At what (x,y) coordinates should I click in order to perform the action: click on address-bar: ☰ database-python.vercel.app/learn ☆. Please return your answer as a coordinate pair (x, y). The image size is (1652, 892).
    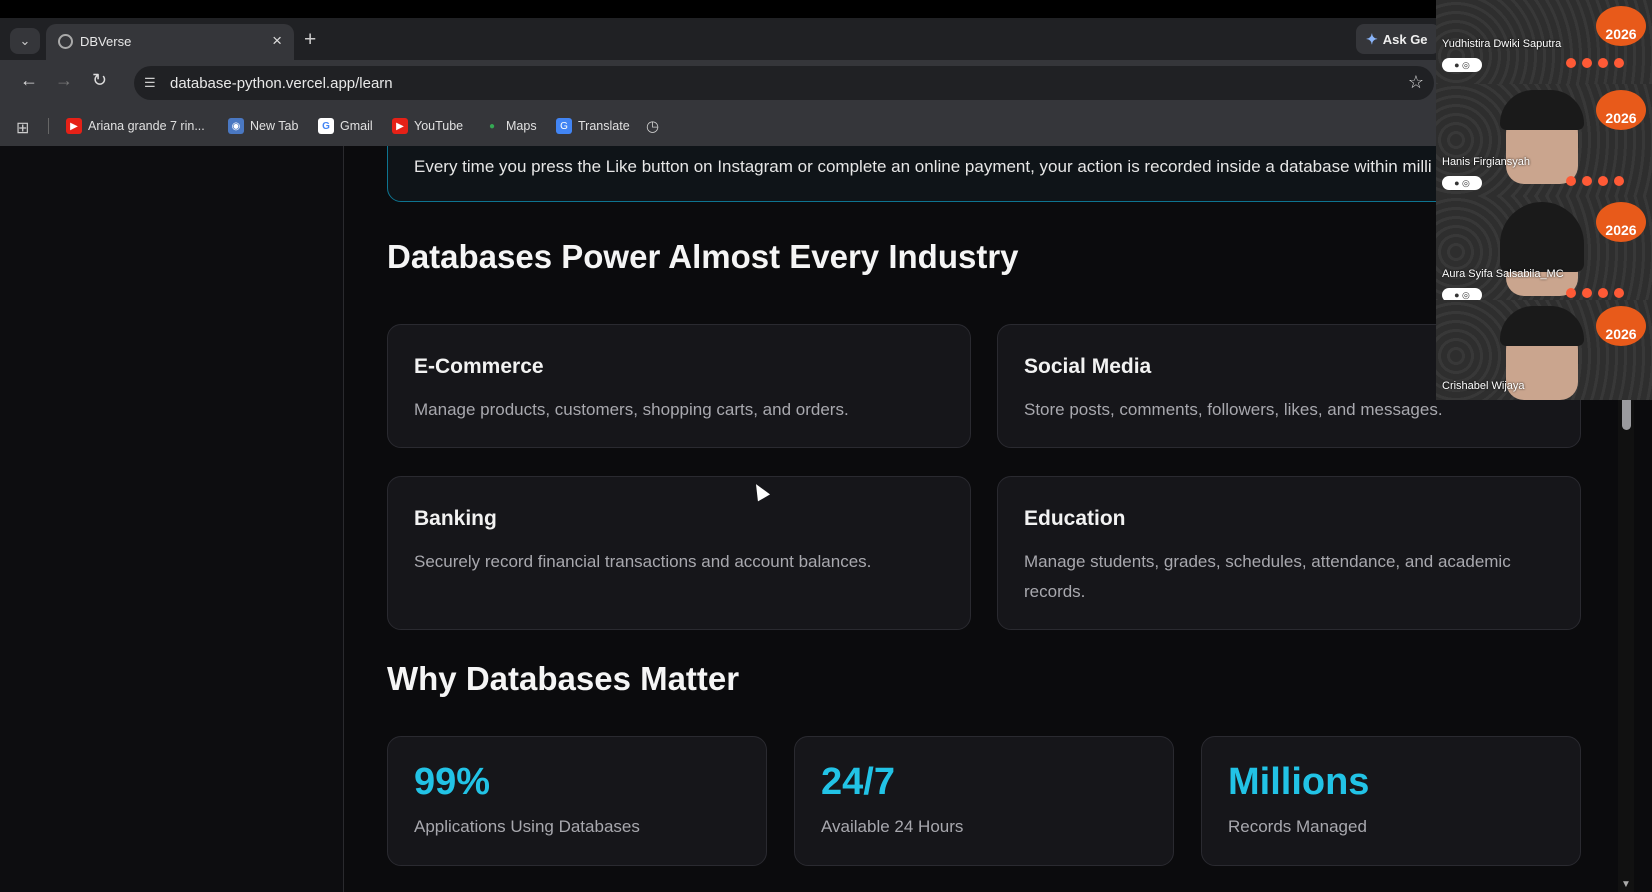
    Looking at the image, I should click on (784, 83).